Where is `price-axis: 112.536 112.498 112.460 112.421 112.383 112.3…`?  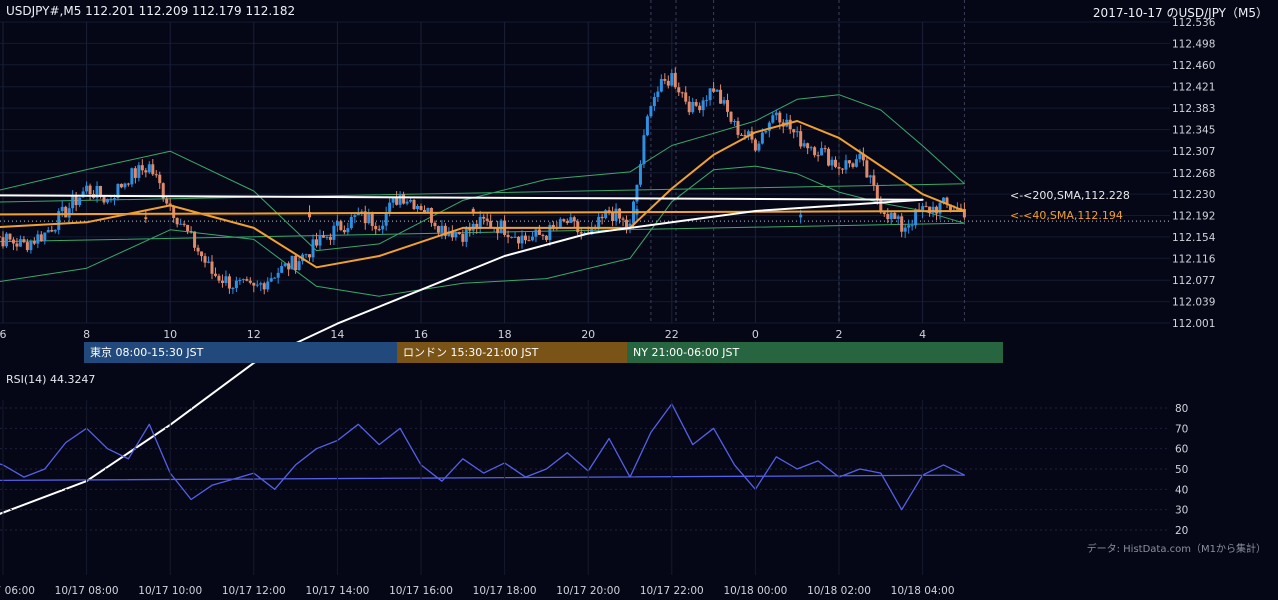
price-axis: 112.536 112.498 112.460 112.421 112.383 112.3… is located at coordinates (1194, 173).